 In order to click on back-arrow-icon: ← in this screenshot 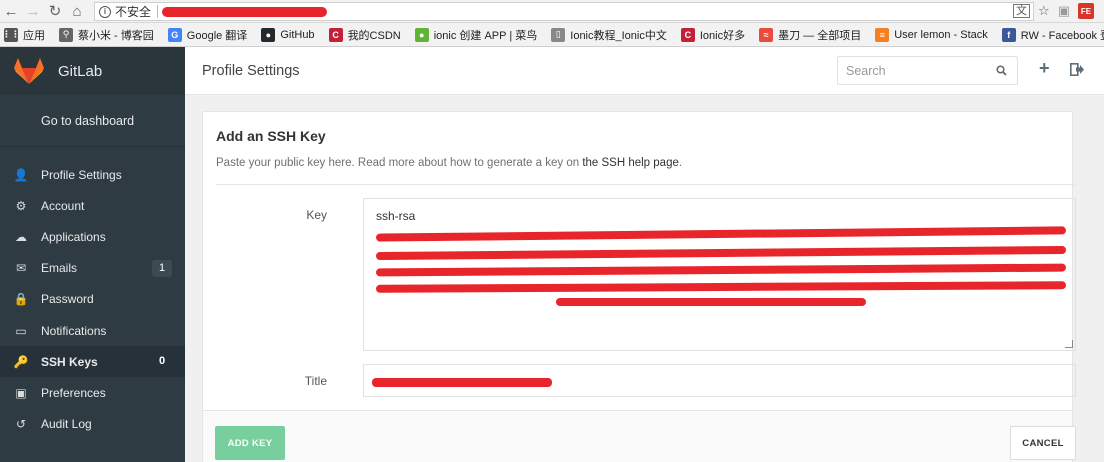, I will do `click(11, 11)`.